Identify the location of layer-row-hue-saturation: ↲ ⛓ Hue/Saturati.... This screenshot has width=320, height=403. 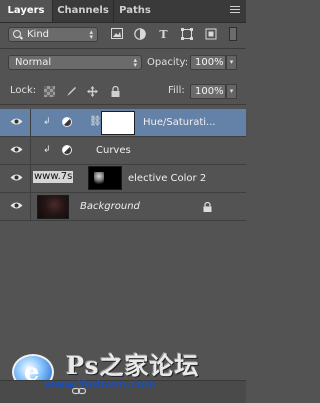
(123, 123).